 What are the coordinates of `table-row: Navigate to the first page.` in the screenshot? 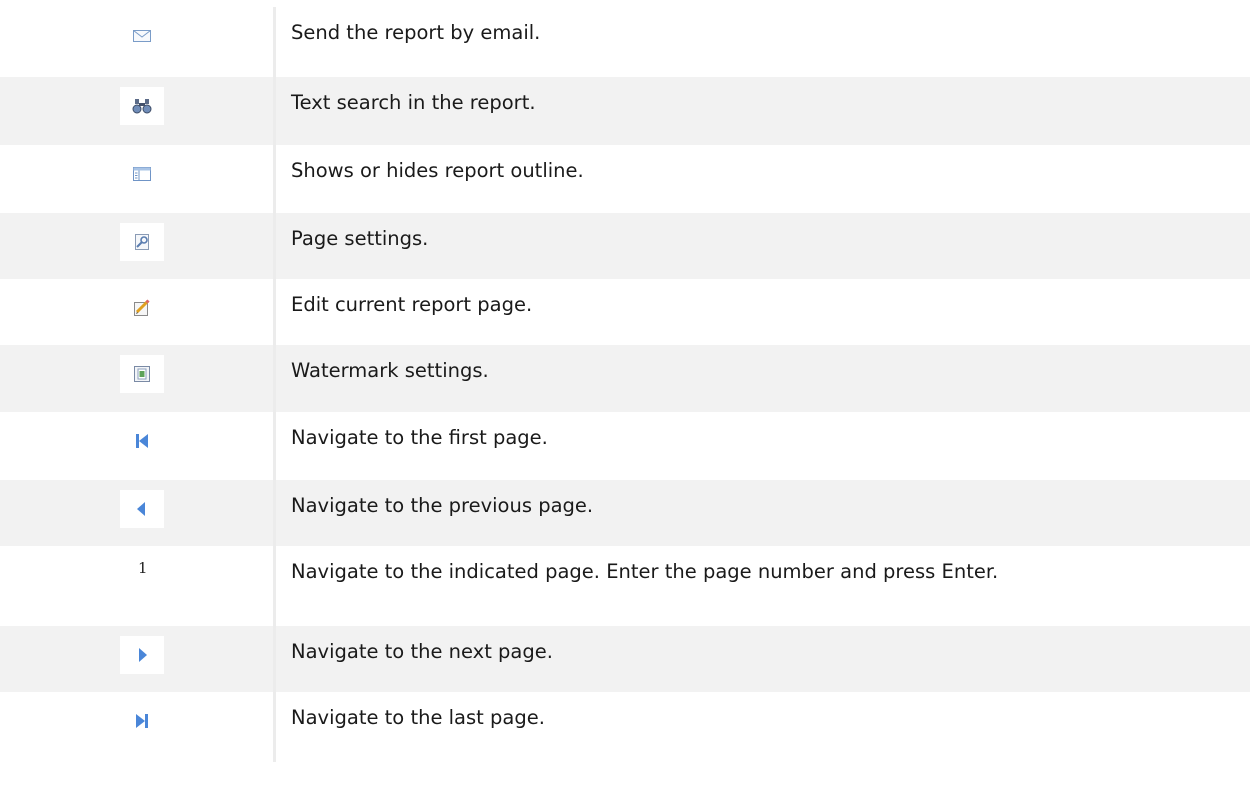 It's located at (625, 446).